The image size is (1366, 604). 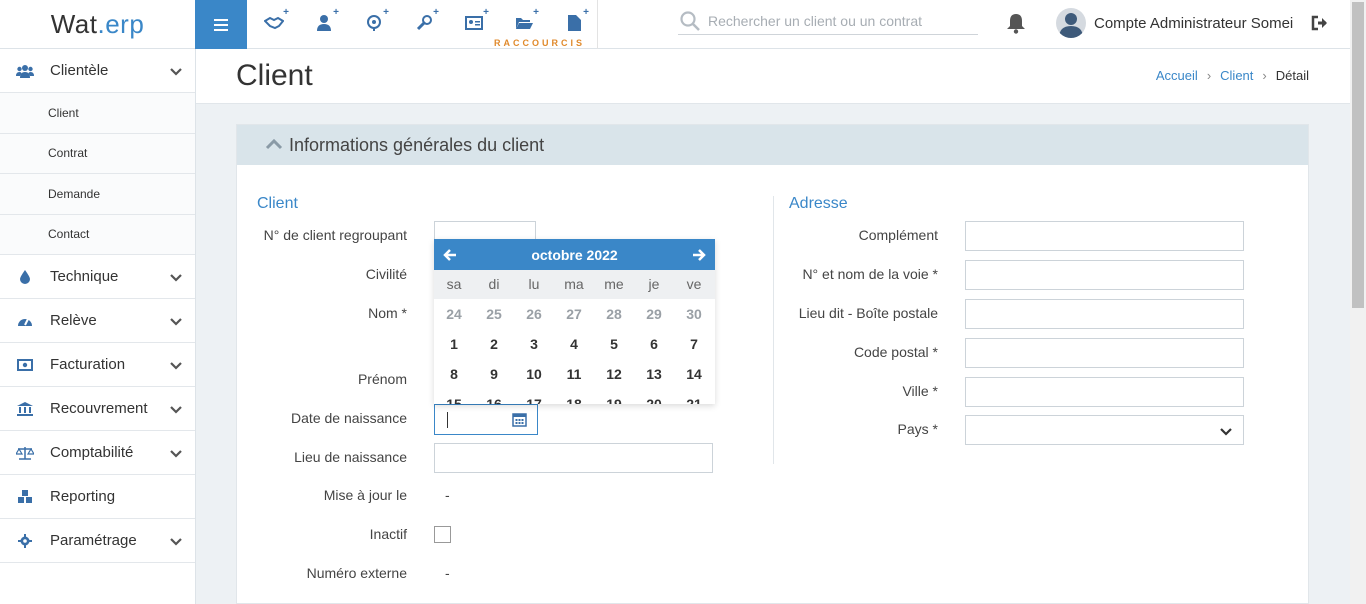 I want to click on search-input, so click(x=843, y=21).